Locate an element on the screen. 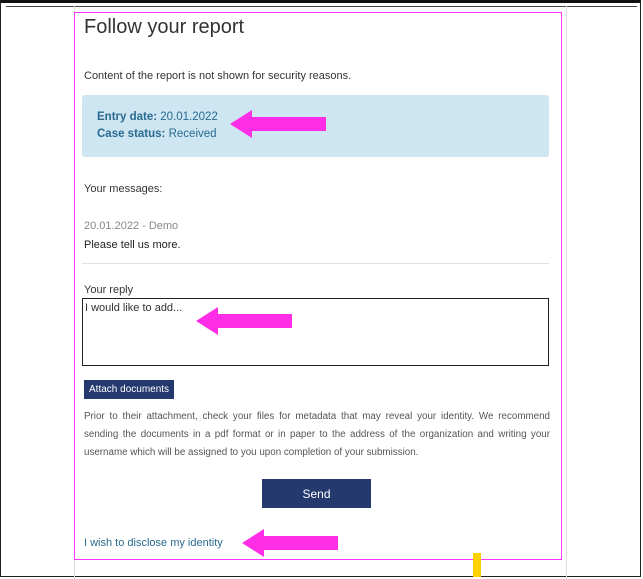  message-text: Please tell us more. is located at coordinates (132, 245).